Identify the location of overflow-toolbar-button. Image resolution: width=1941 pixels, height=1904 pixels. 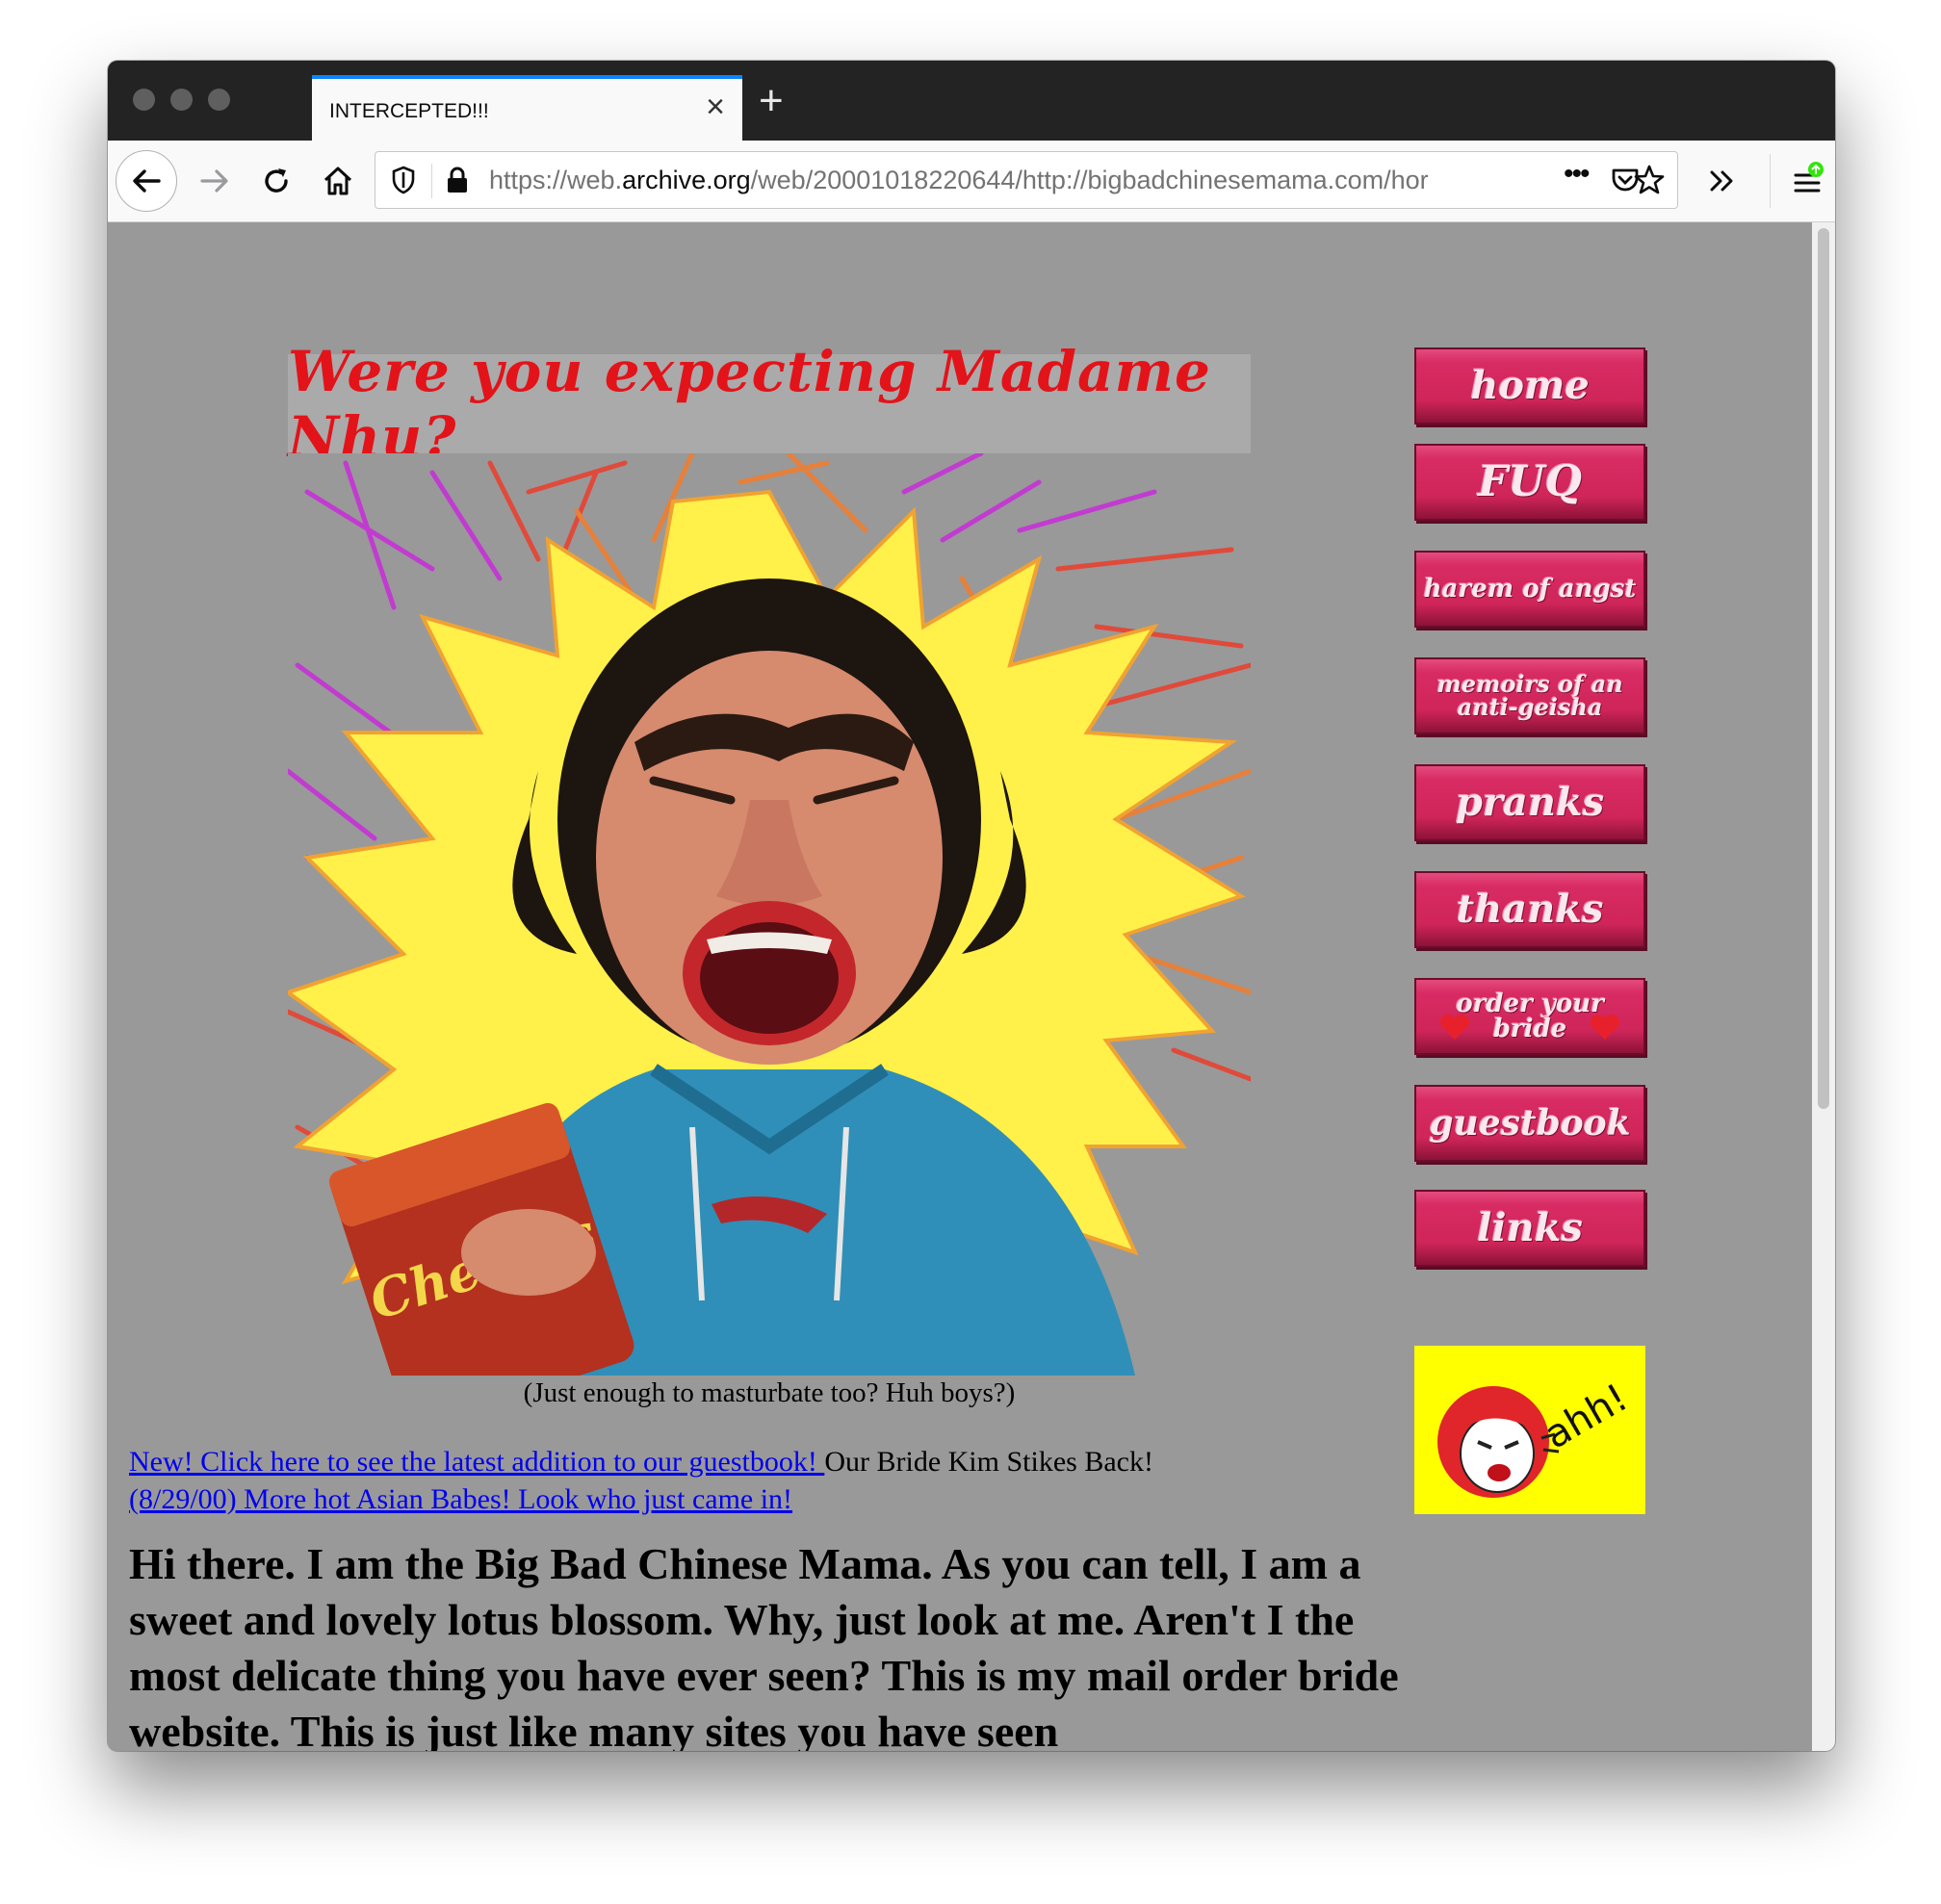
(1722, 181).